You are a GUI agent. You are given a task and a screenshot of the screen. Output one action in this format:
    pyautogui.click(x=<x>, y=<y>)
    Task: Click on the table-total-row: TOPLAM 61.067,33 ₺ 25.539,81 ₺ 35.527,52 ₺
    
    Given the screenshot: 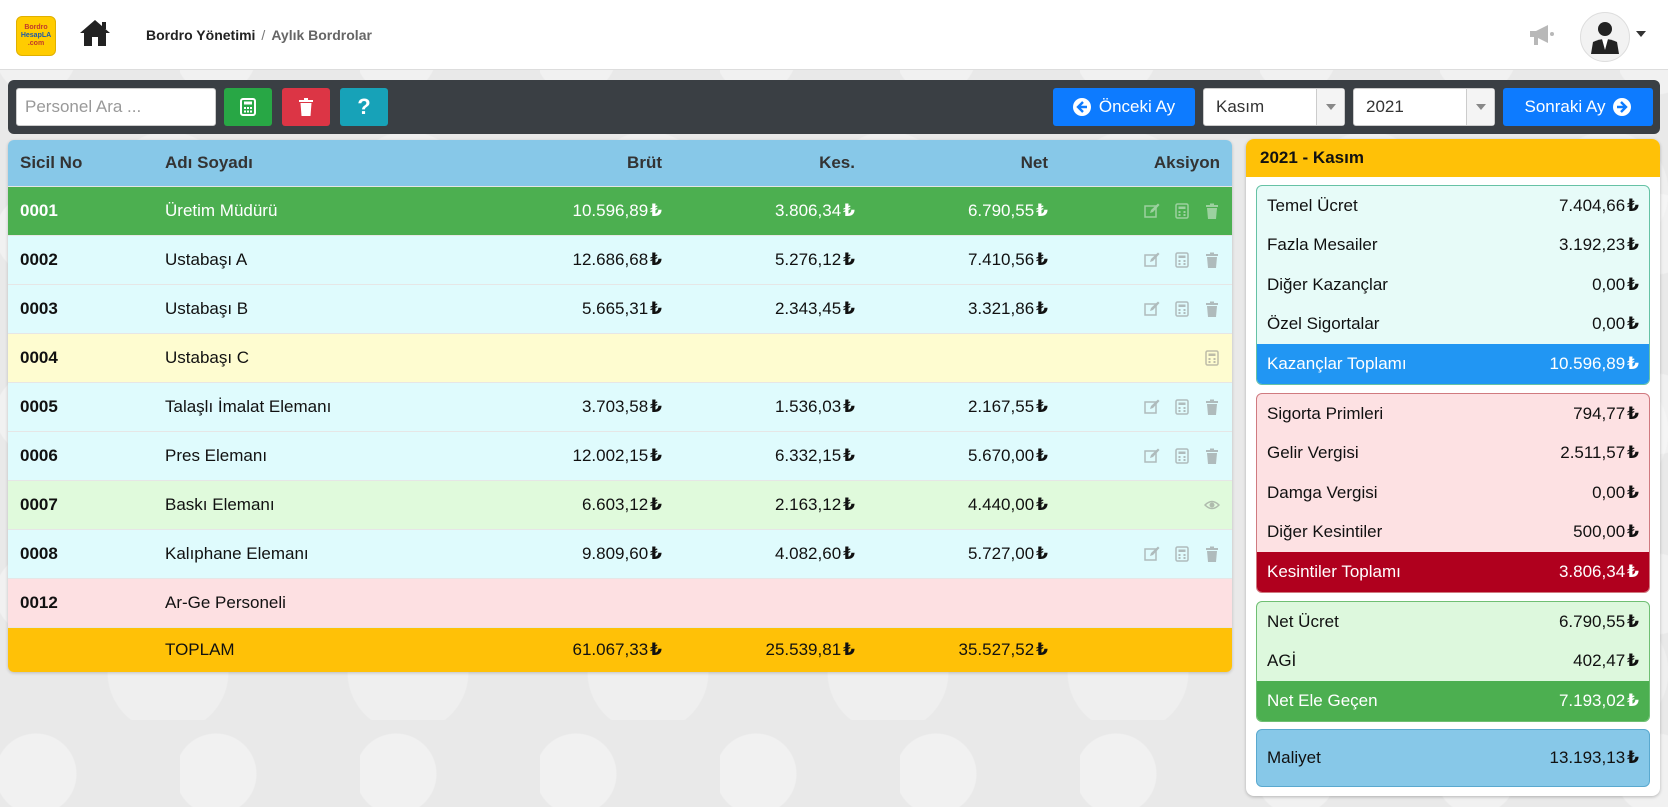 What is the action you would take?
    pyautogui.click(x=620, y=650)
    